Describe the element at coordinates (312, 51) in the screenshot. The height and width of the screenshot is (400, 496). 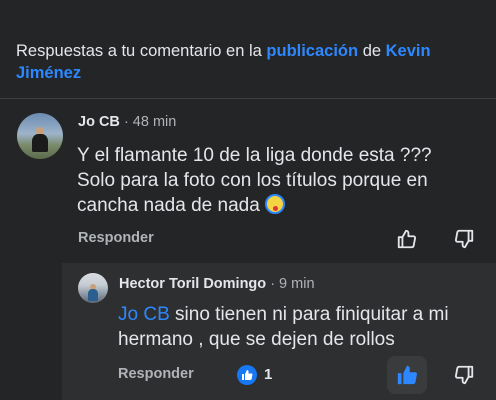
I see `post-link: publicación` at that location.